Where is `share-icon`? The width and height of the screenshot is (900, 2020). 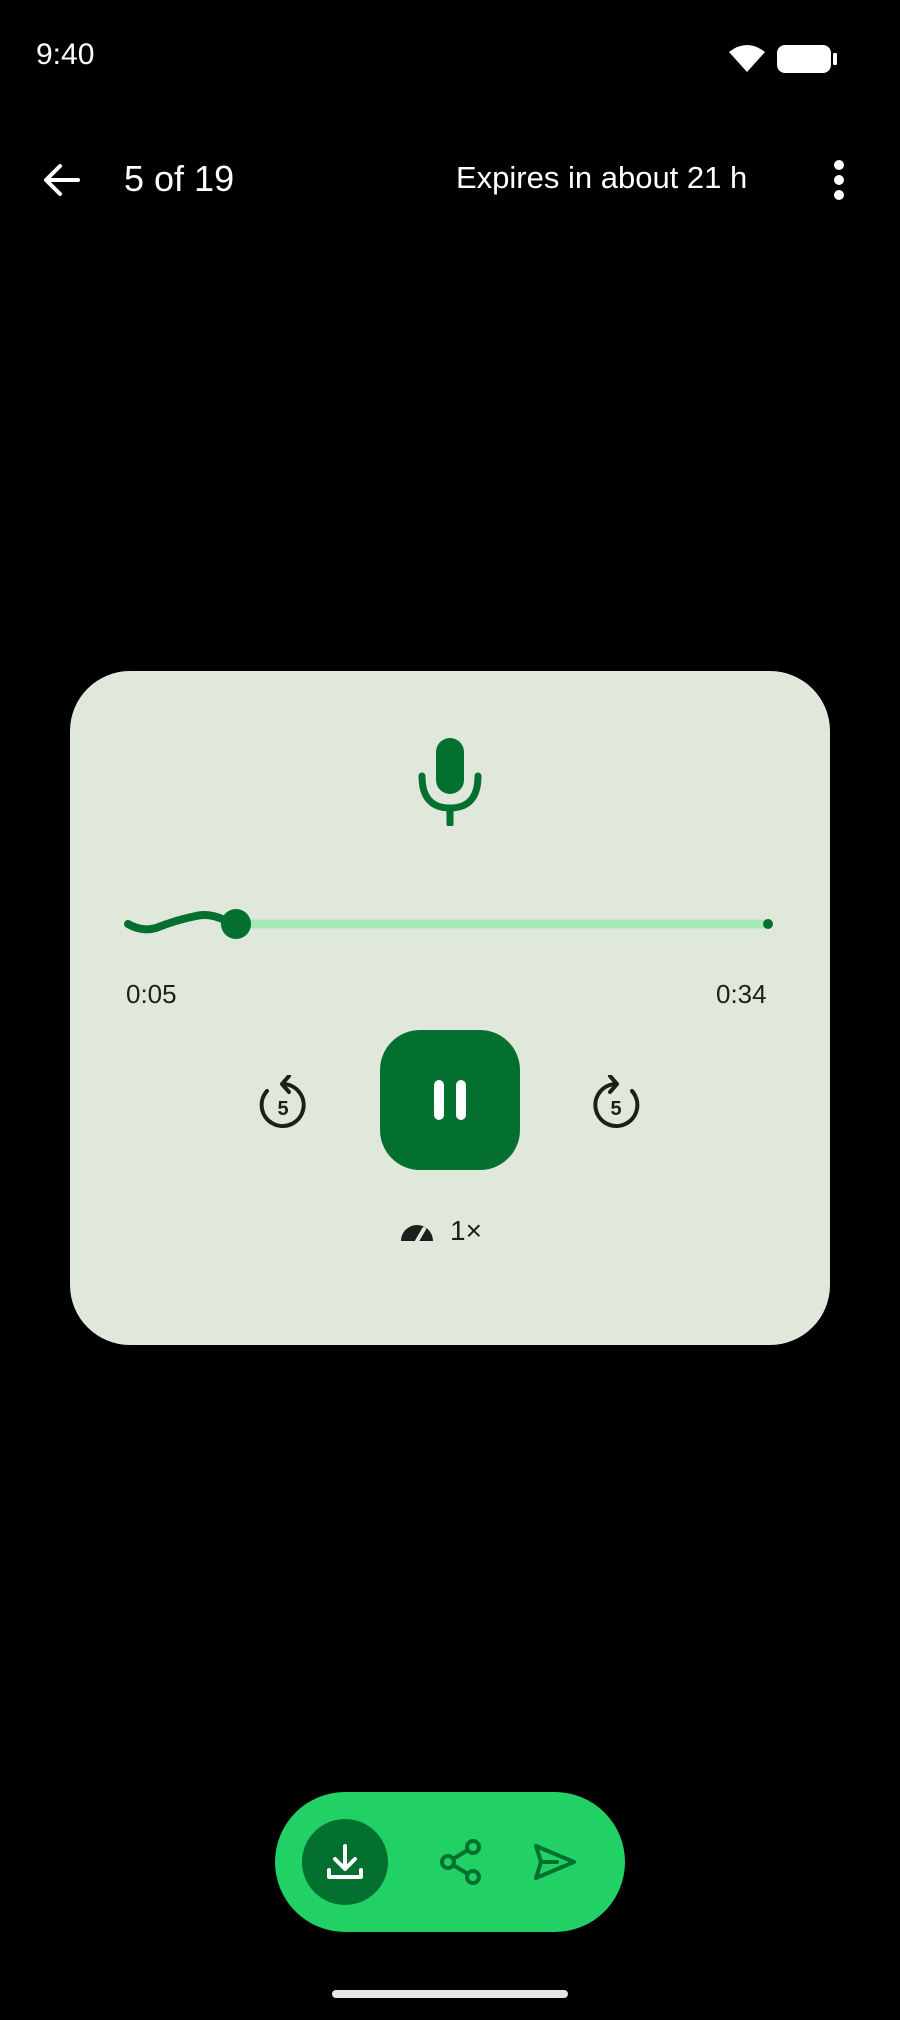 share-icon is located at coordinates (460, 1862).